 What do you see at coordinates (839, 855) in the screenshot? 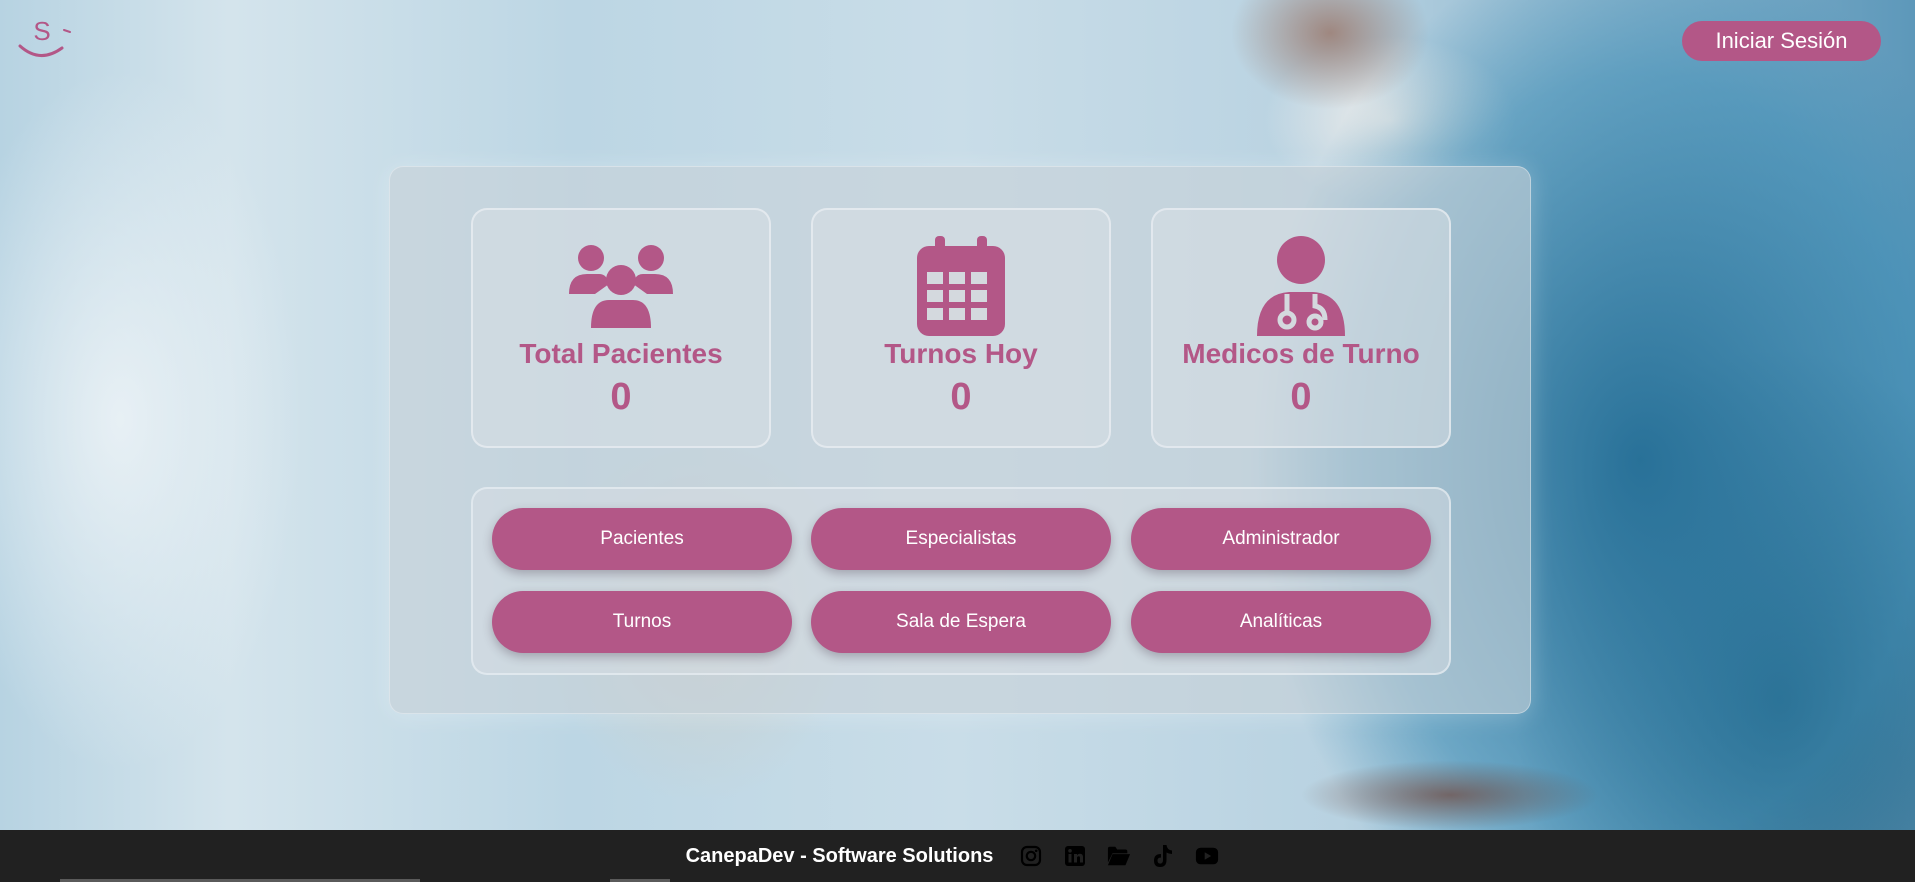
I see `footer-brand: CanepaDev - Software Solutions` at bounding box center [839, 855].